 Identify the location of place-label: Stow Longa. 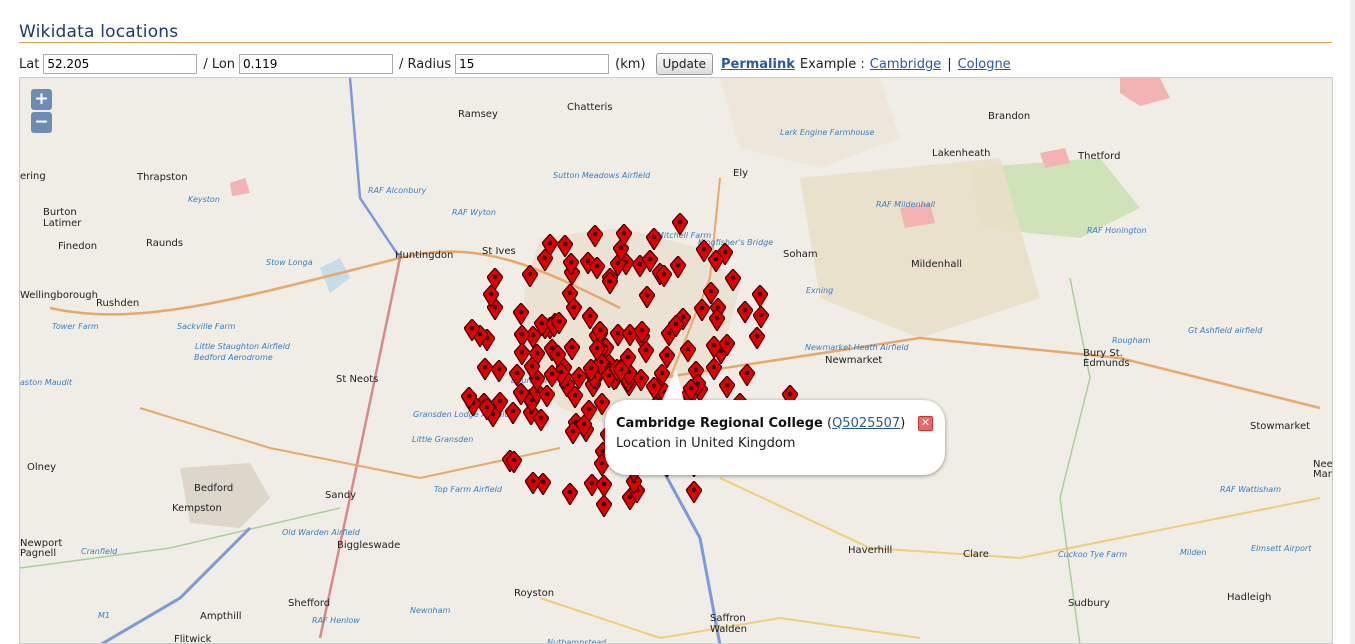
(289, 262).